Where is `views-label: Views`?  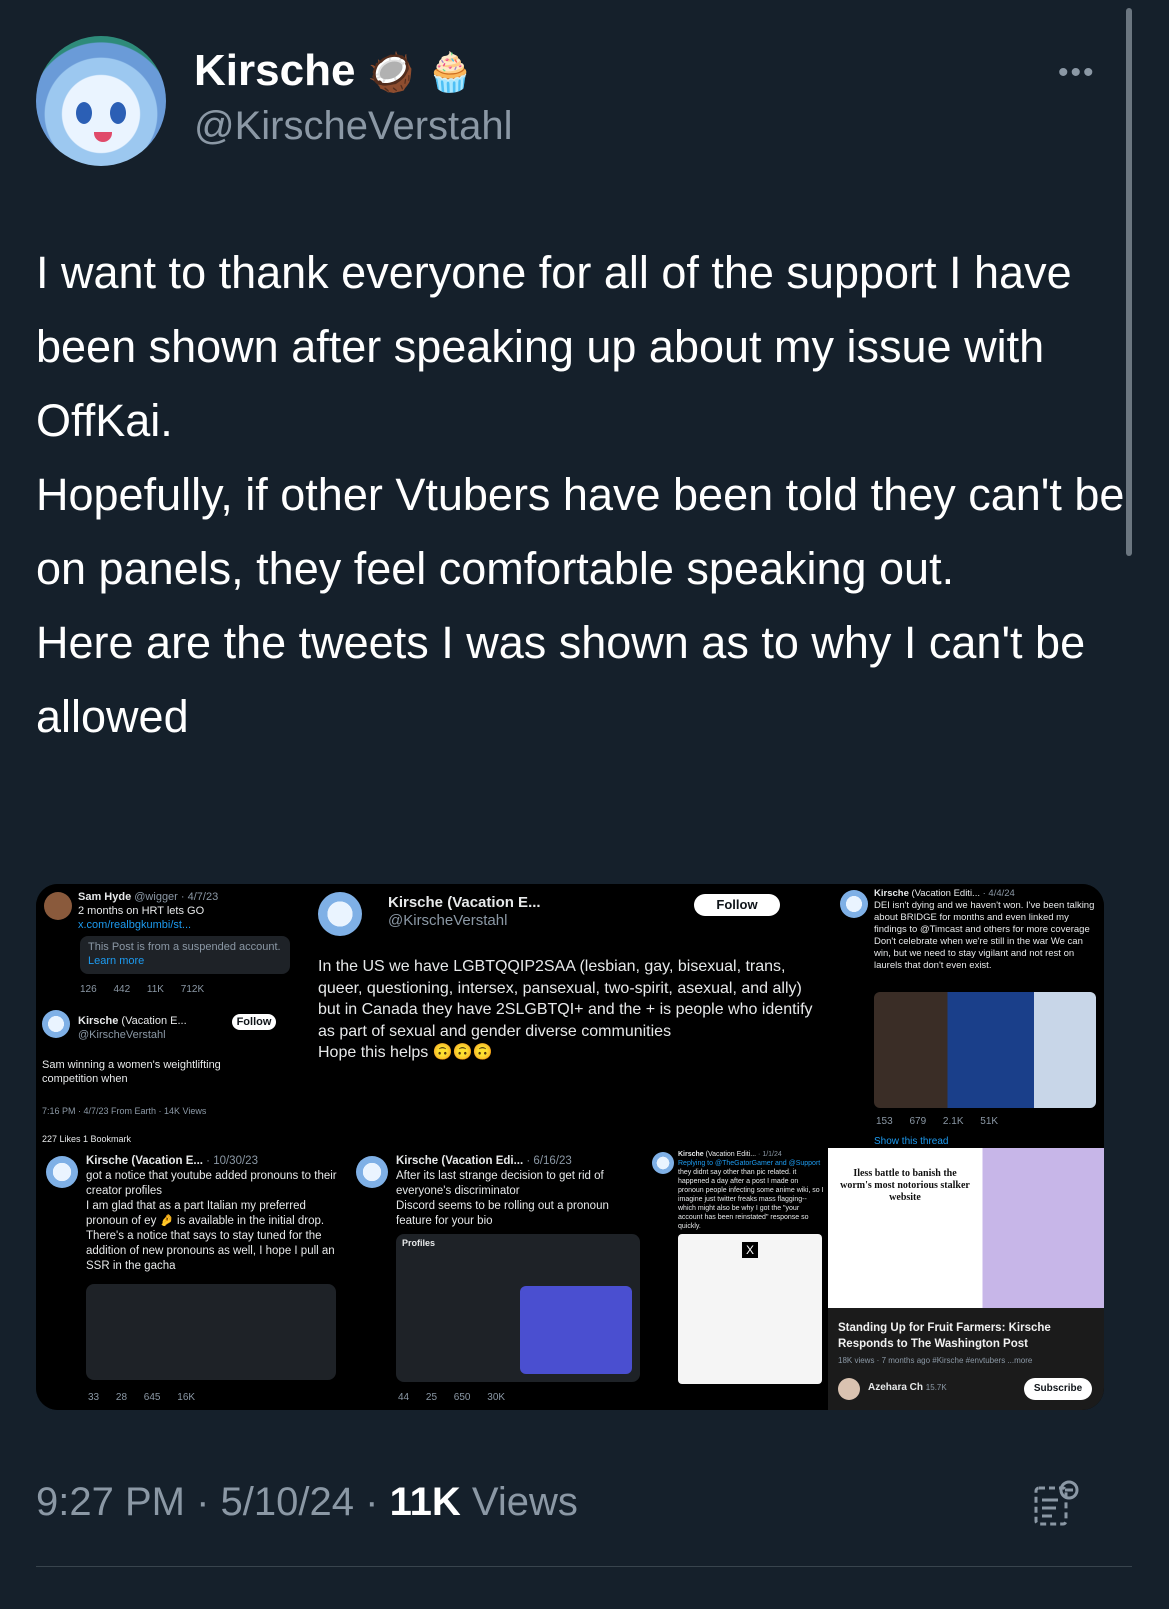
views-label: Views is located at coordinates (524, 1502).